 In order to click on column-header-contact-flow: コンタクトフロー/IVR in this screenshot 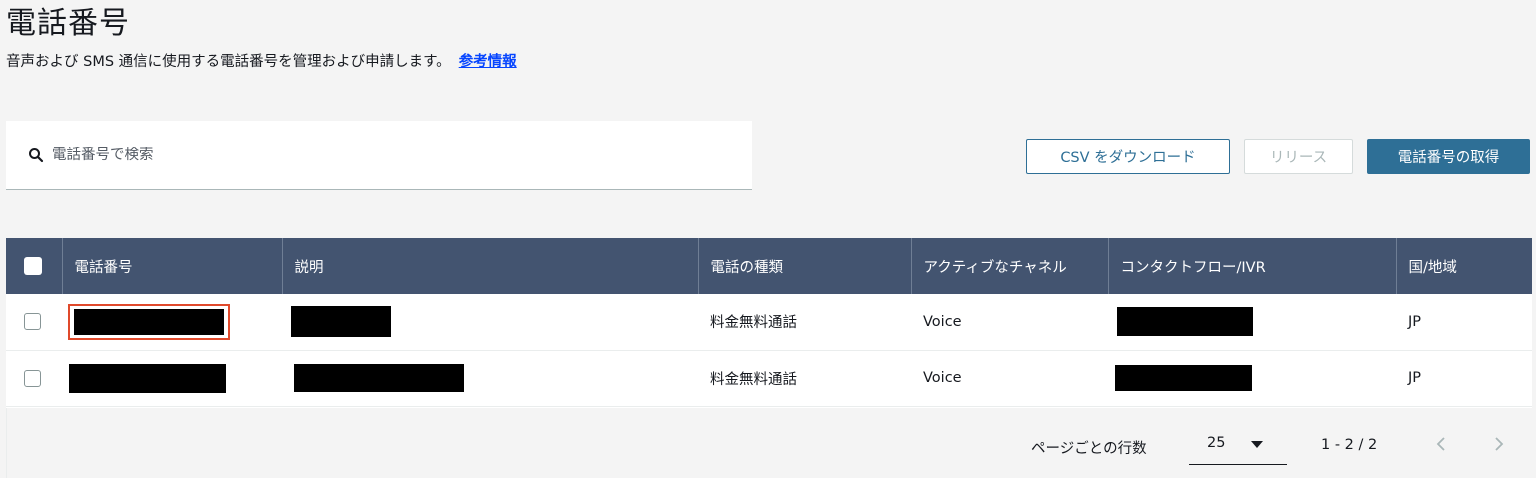, I will do `click(1252, 266)`.